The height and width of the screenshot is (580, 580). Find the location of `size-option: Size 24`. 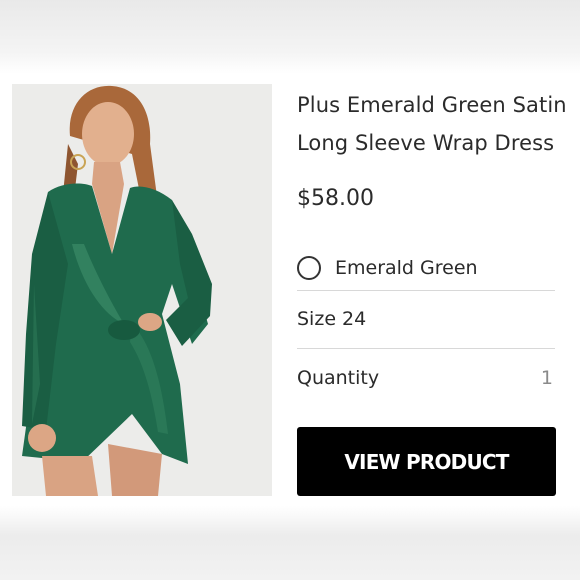

size-option: Size 24 is located at coordinates (426, 319).